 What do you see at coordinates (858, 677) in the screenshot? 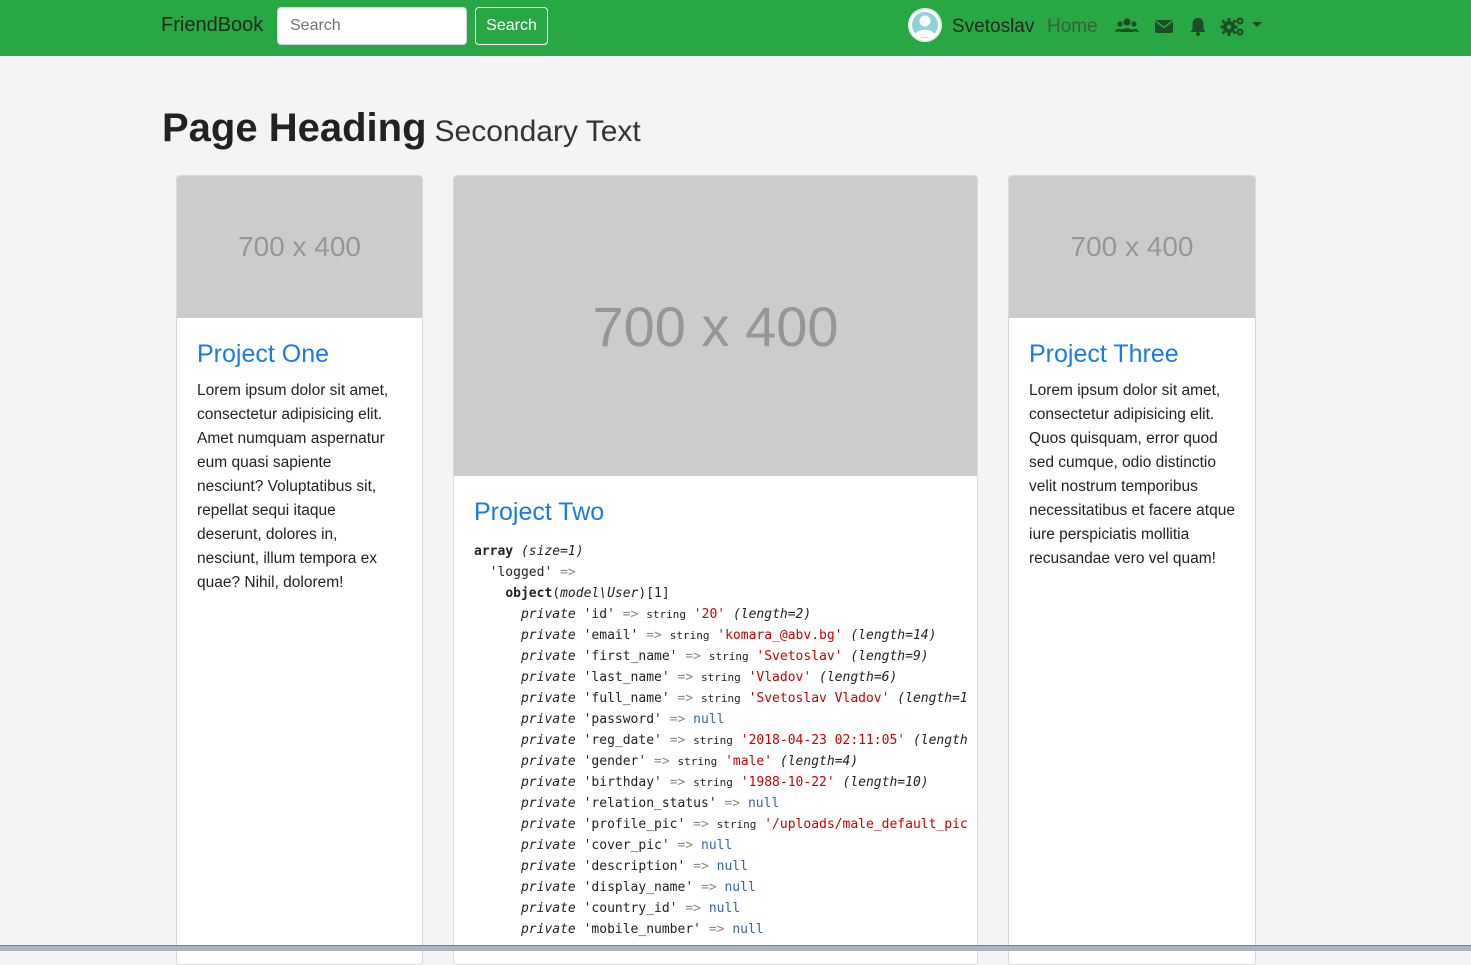
I see `dump-length: (length=6)` at bounding box center [858, 677].